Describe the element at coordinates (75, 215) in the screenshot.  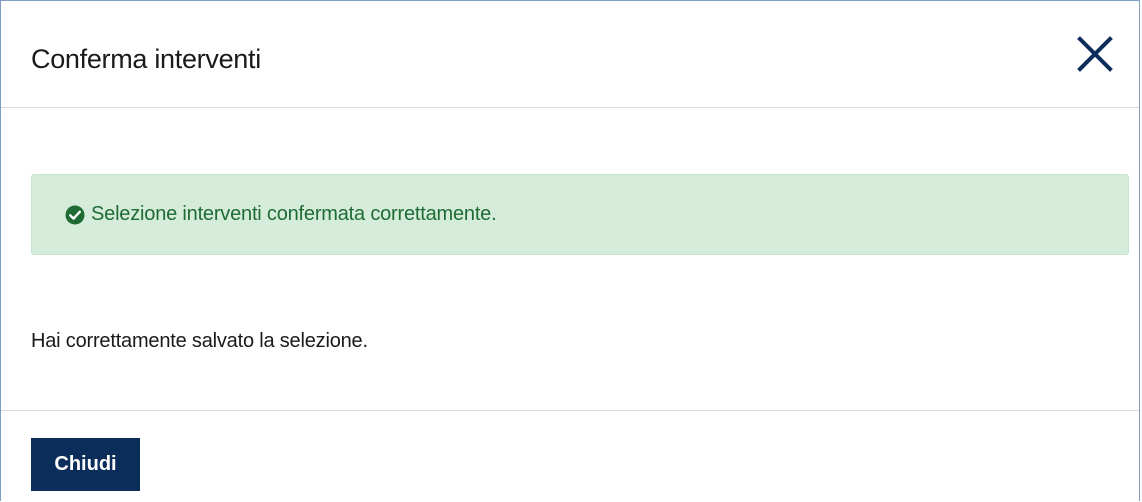
I see `check-circle-icon` at that location.